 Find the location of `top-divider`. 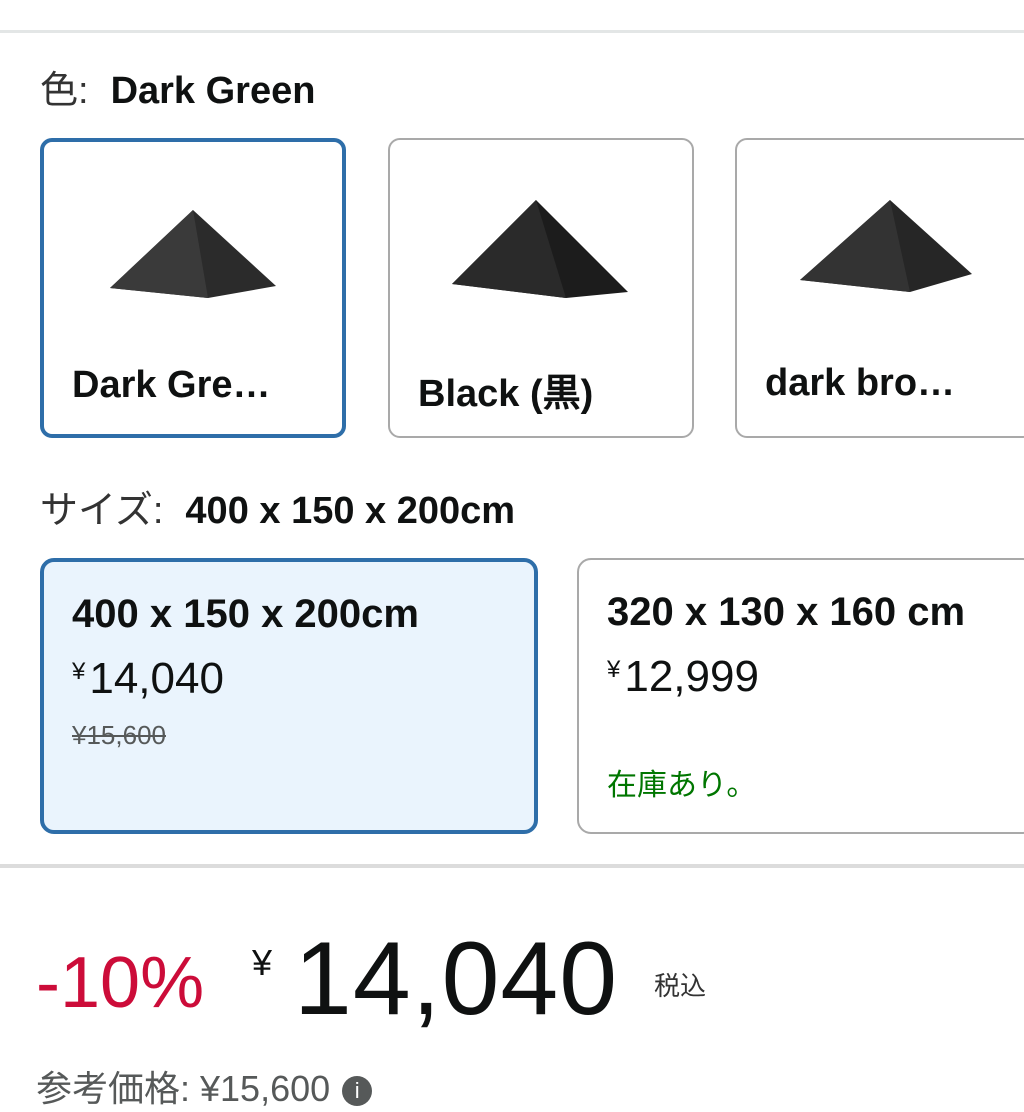

top-divider is located at coordinates (512, 31).